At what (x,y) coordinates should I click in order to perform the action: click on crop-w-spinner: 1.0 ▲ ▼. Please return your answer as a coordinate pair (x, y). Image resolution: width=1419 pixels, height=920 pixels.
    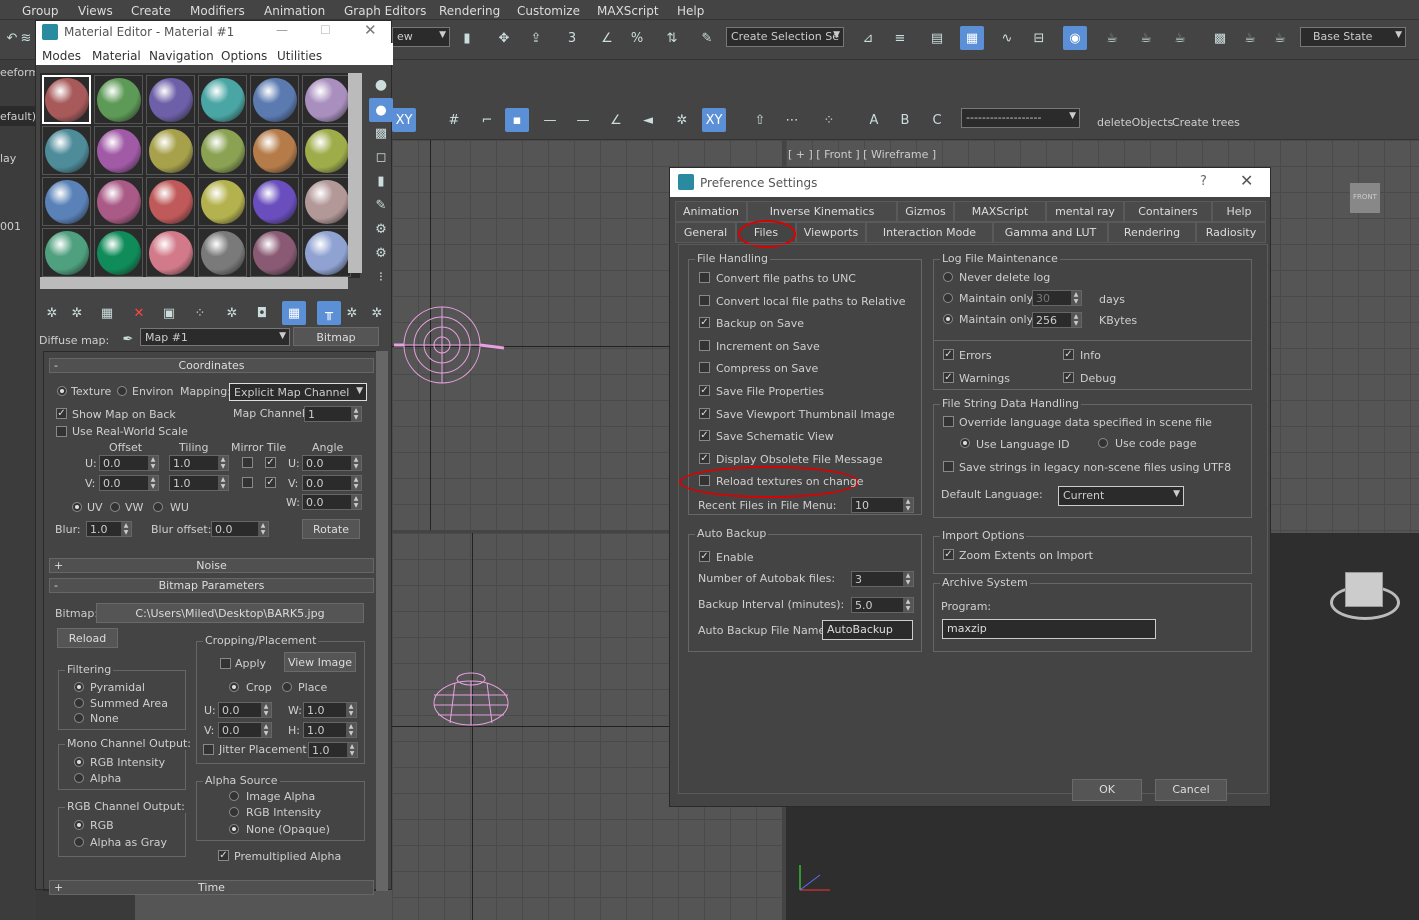
    Looking at the image, I should click on (330, 710).